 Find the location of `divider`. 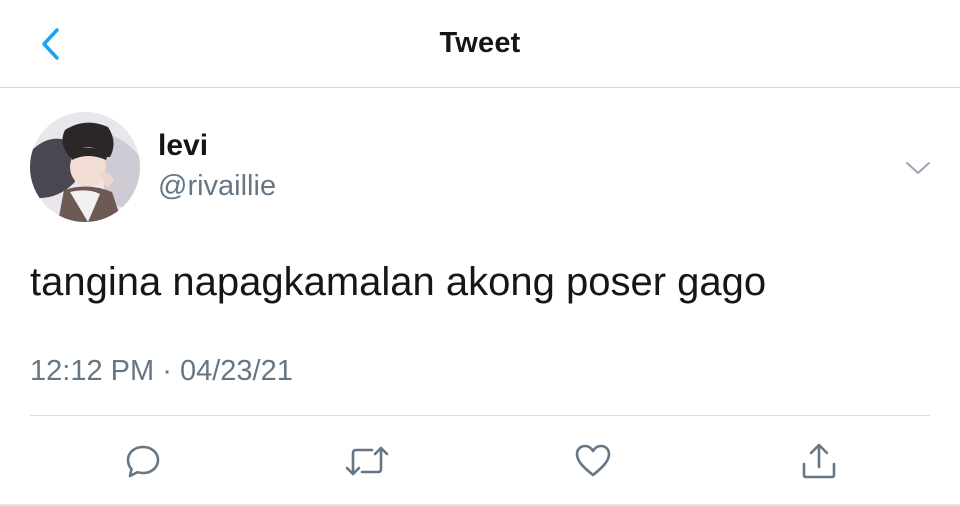

divider is located at coordinates (480, 415).